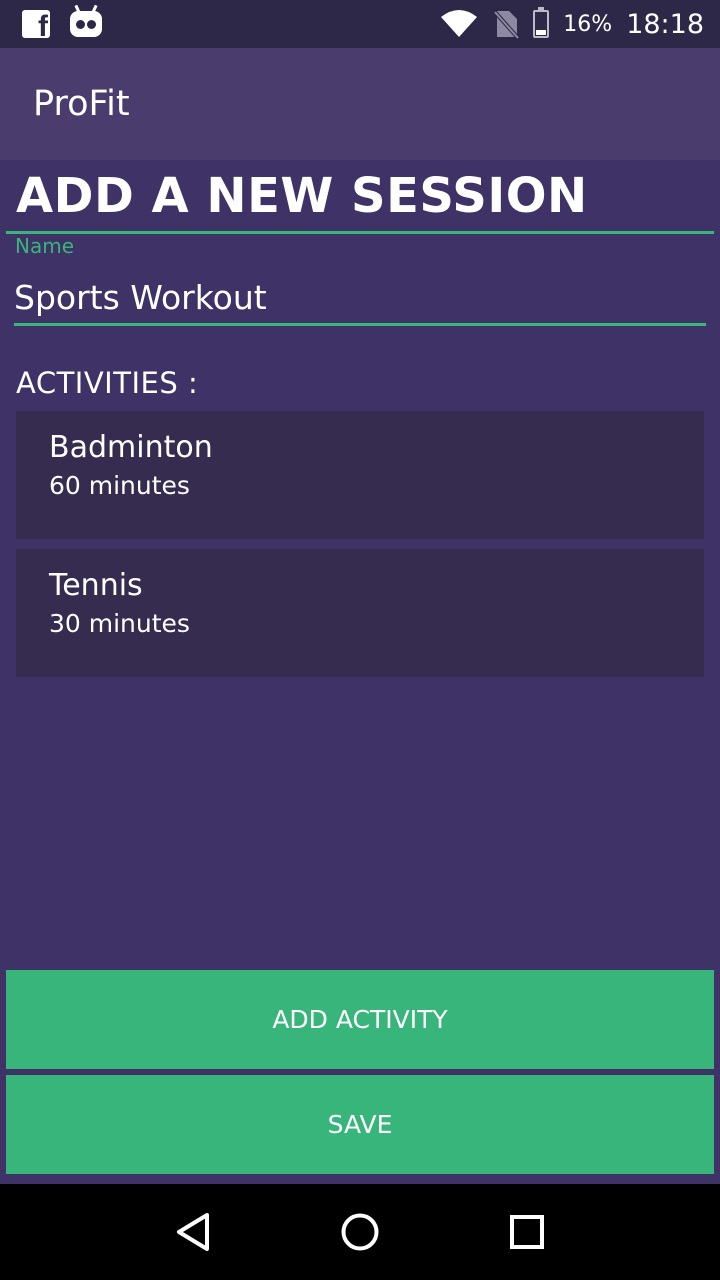 Image resolution: width=720 pixels, height=1280 pixels. I want to click on name-field-label: Name, so click(45, 246).